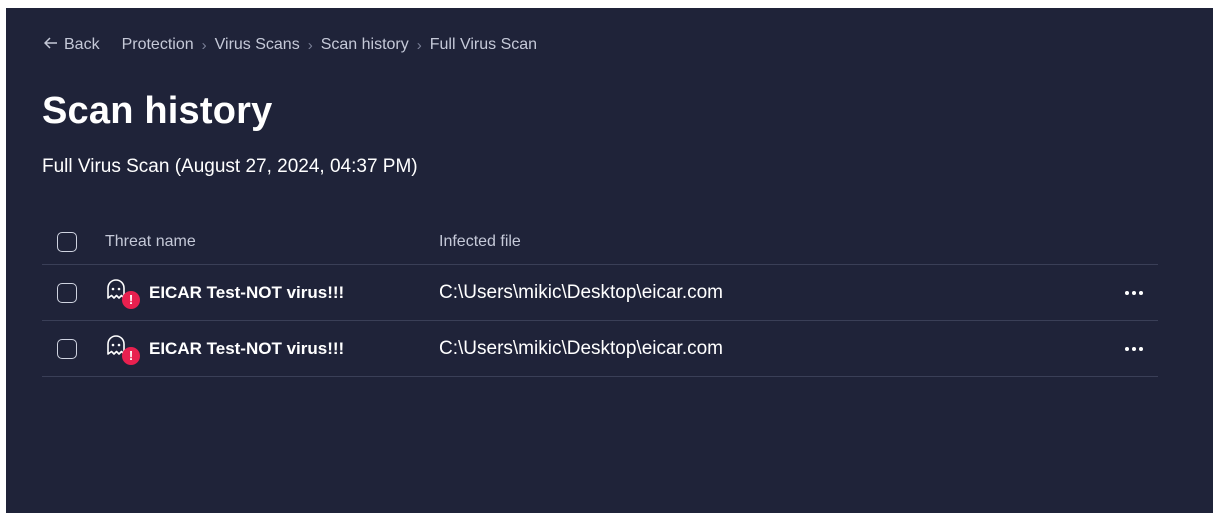 This screenshot has height=513, width=1213. What do you see at coordinates (150, 241) in the screenshot?
I see `column-threat-name: Threat name` at bounding box center [150, 241].